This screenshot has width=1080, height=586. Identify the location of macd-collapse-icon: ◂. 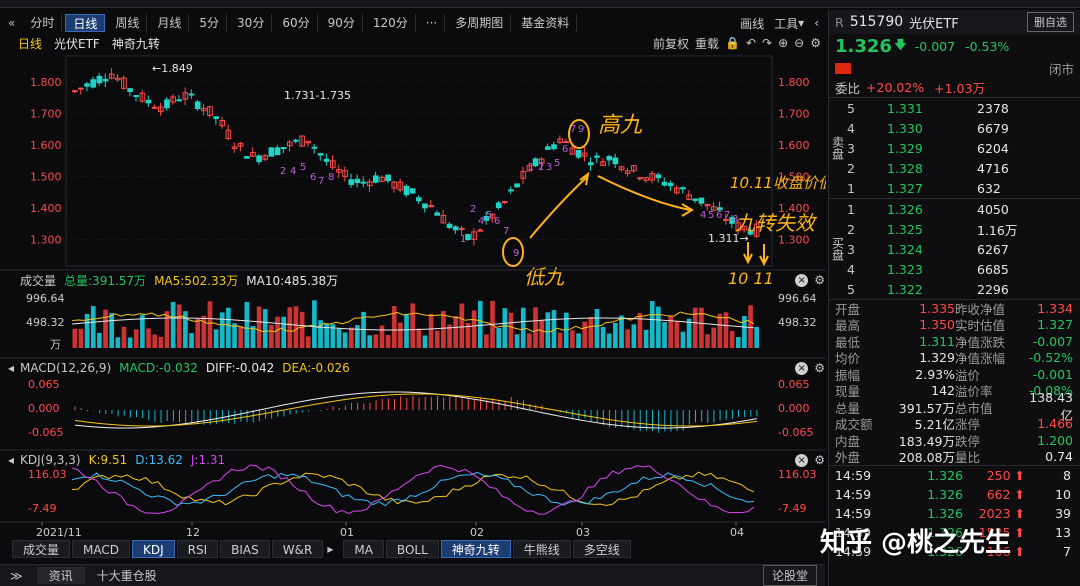
(11, 368).